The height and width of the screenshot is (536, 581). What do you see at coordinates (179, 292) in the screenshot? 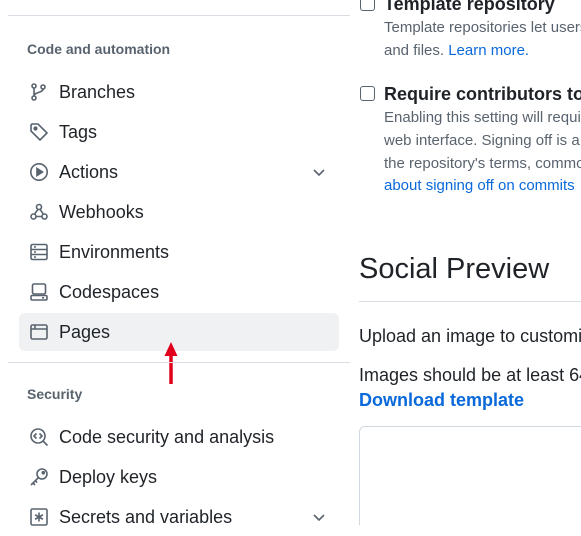
I see `sidebar-item-codespaces: Codespaces` at bounding box center [179, 292].